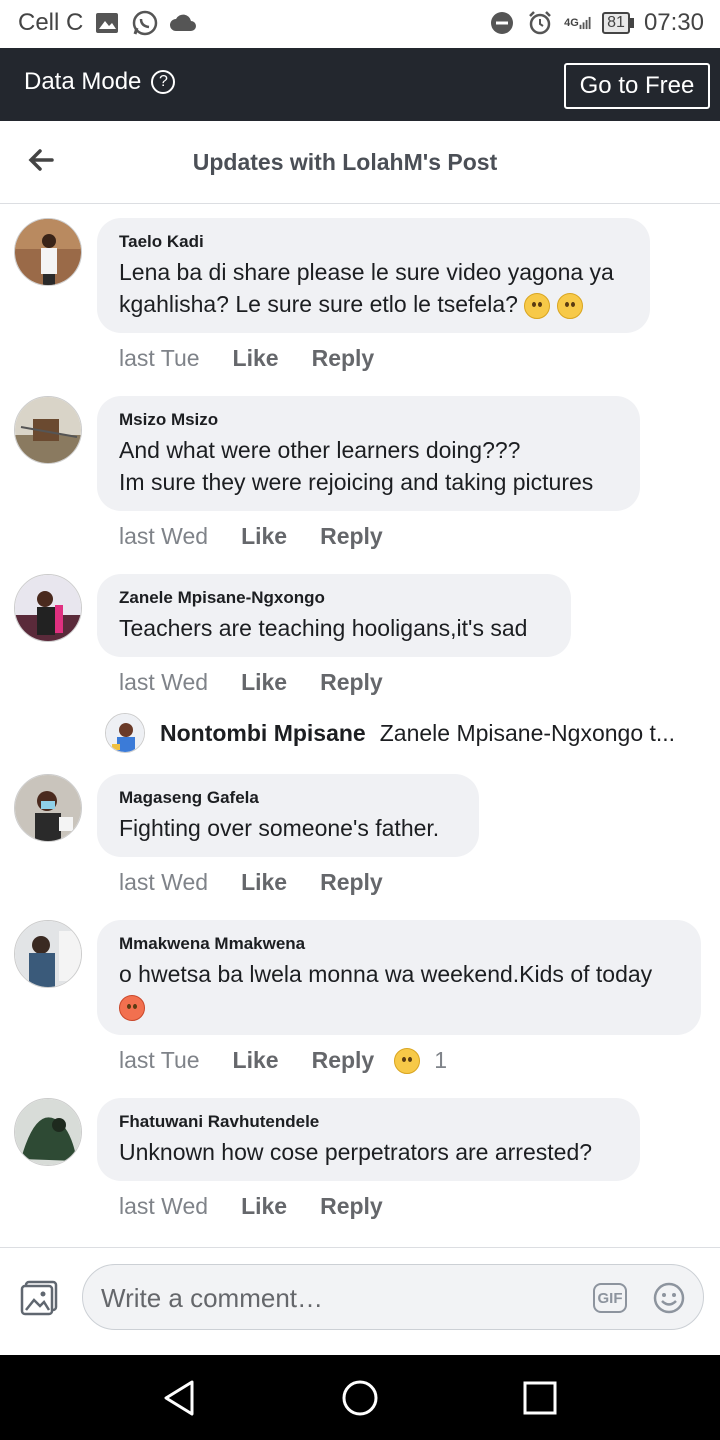 This screenshot has width=720, height=1440. Describe the element at coordinates (318, 304) in the screenshot. I see `comment-text: kgahlisha? Le sure sure etlo le tsefela?` at that location.